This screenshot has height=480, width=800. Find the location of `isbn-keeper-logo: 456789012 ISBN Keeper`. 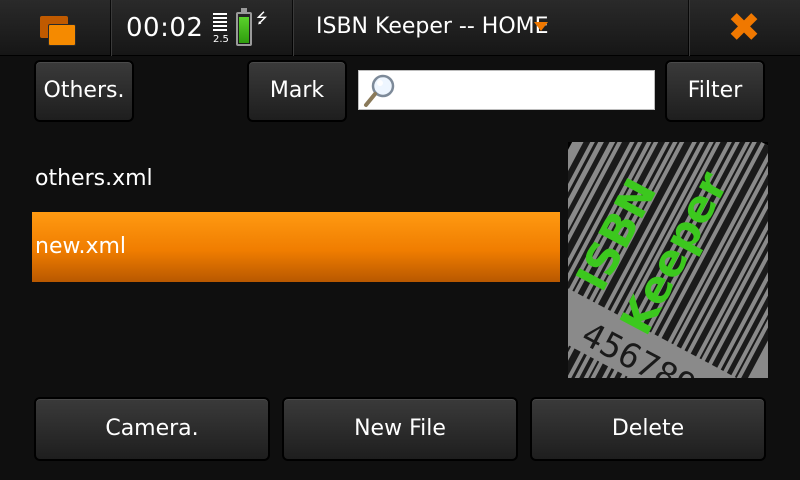

isbn-keeper-logo: 456789012 ISBN Keeper is located at coordinates (668, 260).